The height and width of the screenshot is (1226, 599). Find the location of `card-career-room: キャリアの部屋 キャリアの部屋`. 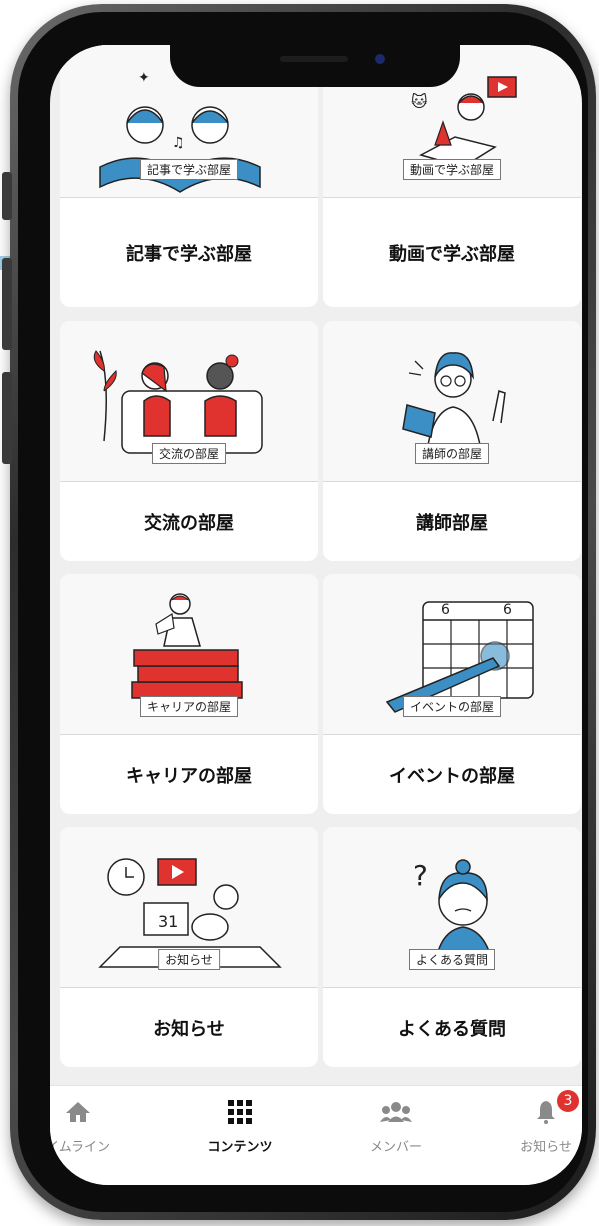

card-career-room: キャリアの部屋 キャリアの部屋 is located at coordinates (189, 694).